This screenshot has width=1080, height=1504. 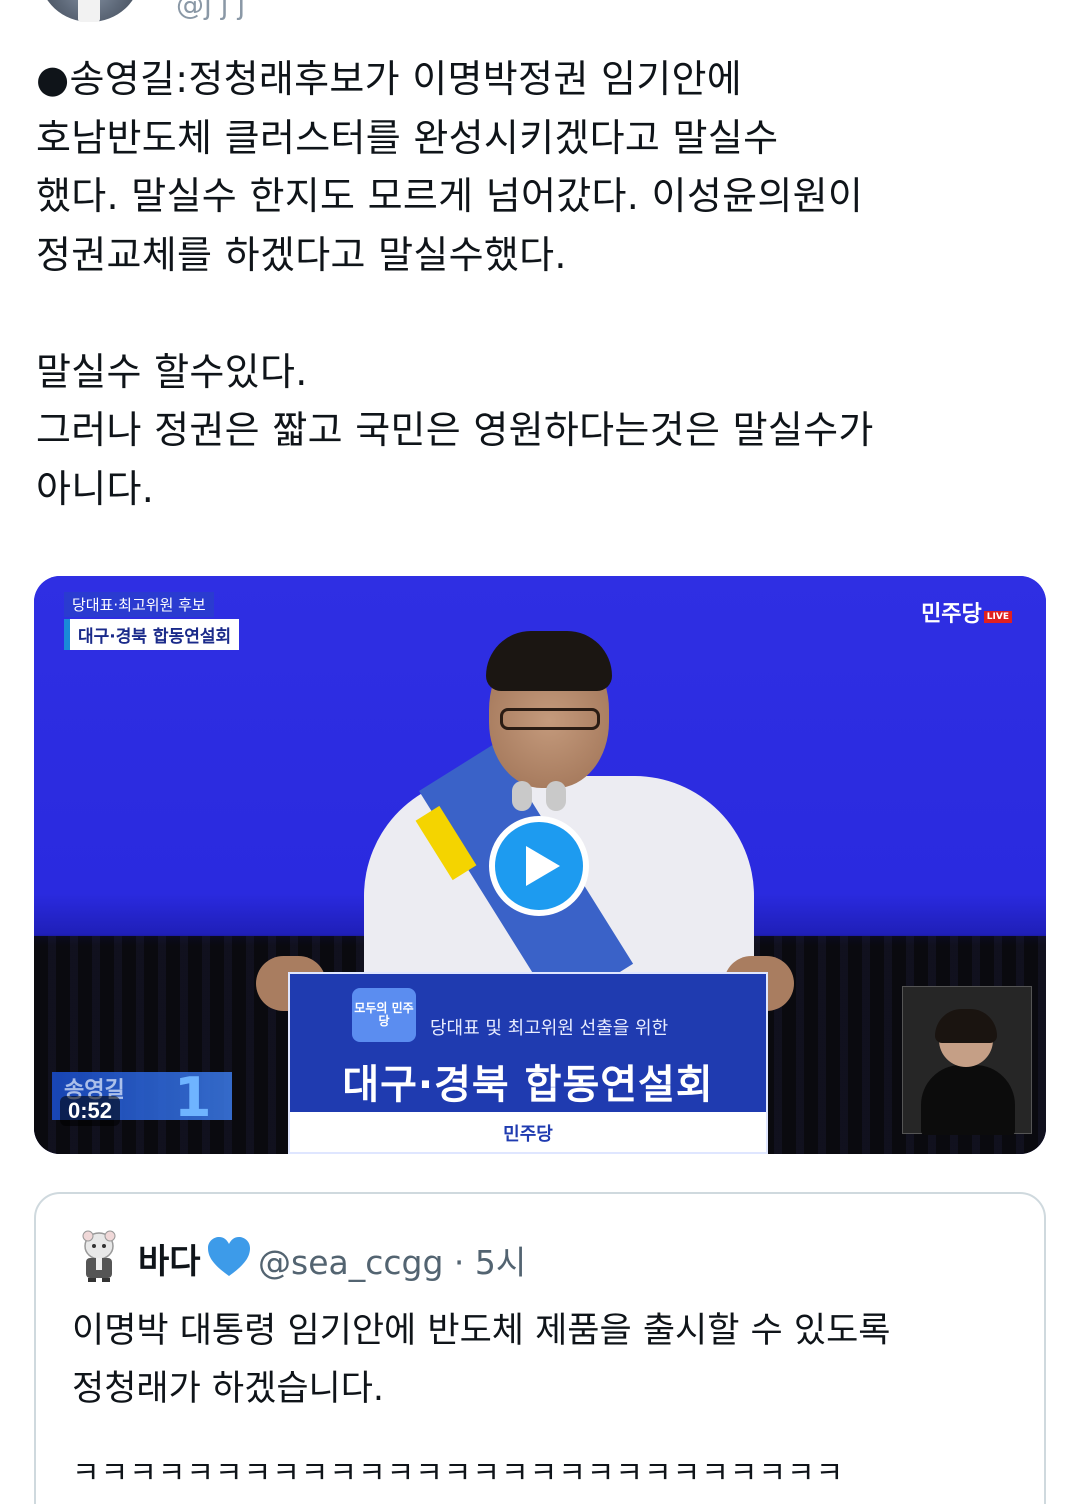 I want to click on broadcaster-logo-text: 민주당, so click(x=951, y=614).